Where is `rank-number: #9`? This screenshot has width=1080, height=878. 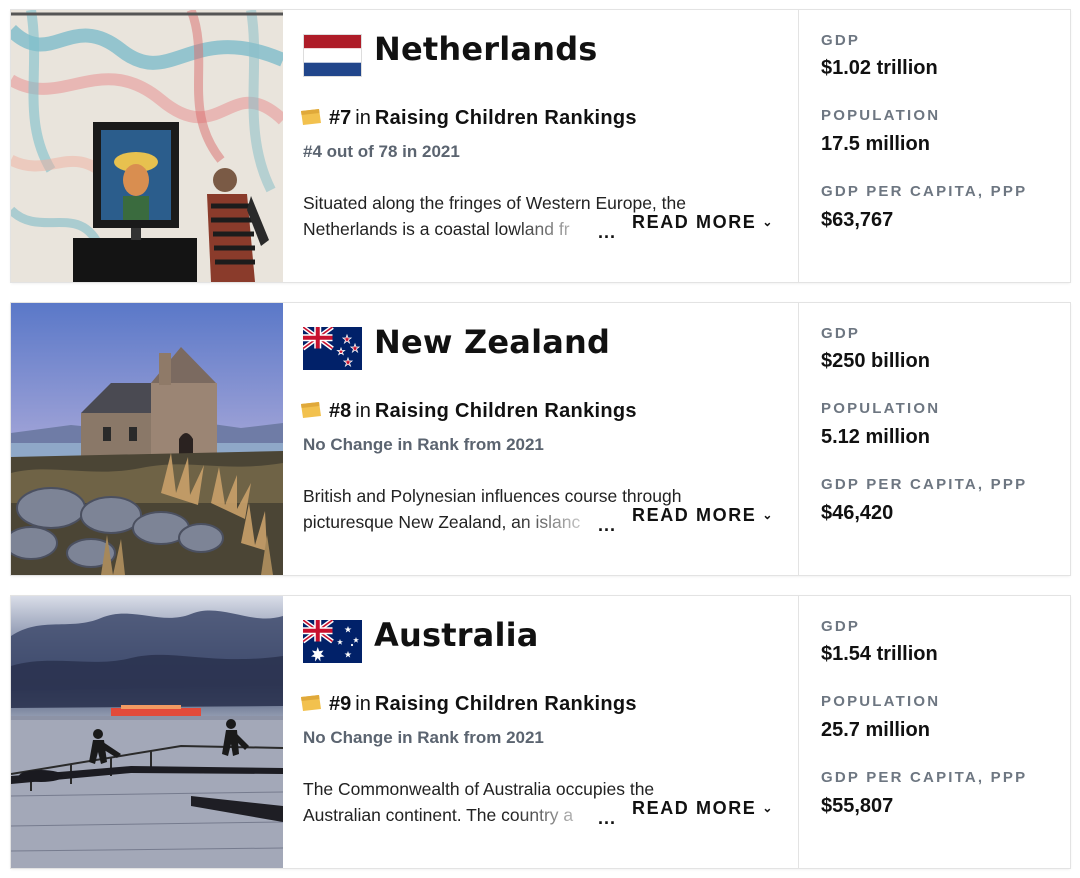 rank-number: #9 is located at coordinates (340, 704).